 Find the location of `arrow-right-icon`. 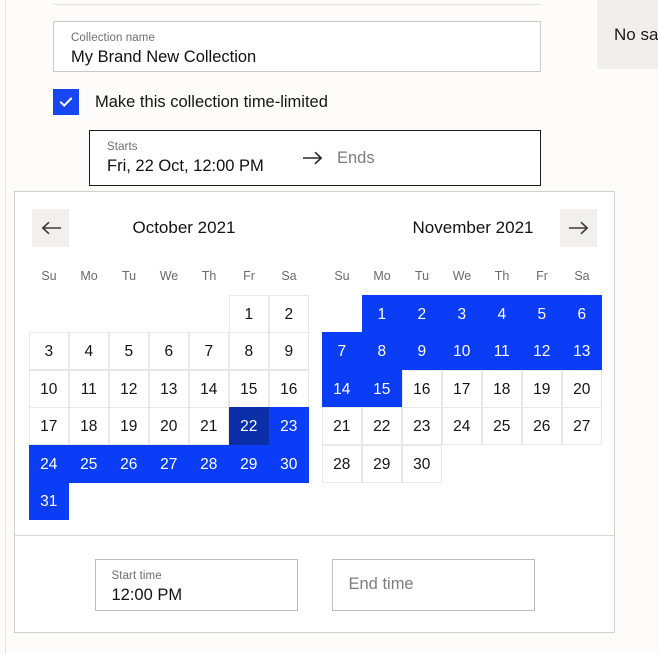

arrow-right-icon is located at coordinates (313, 158).